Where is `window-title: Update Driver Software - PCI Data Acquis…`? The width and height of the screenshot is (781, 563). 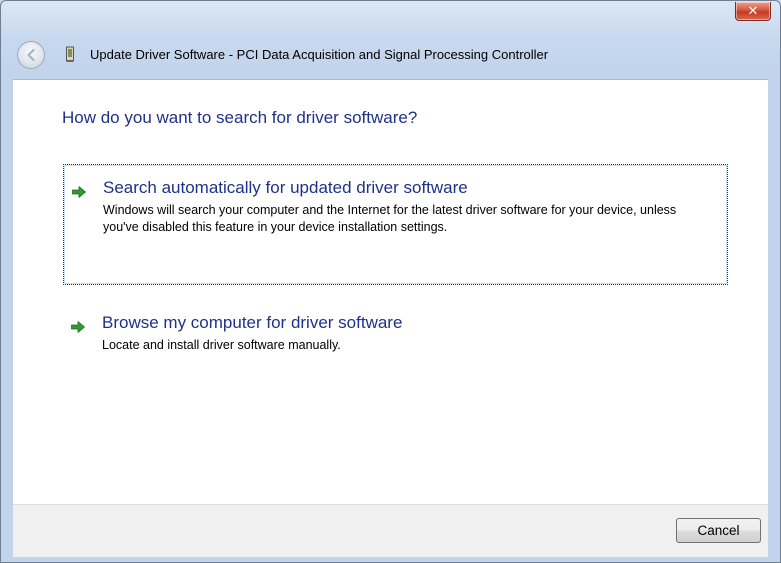
window-title: Update Driver Software - PCI Data Acquis… is located at coordinates (319, 54).